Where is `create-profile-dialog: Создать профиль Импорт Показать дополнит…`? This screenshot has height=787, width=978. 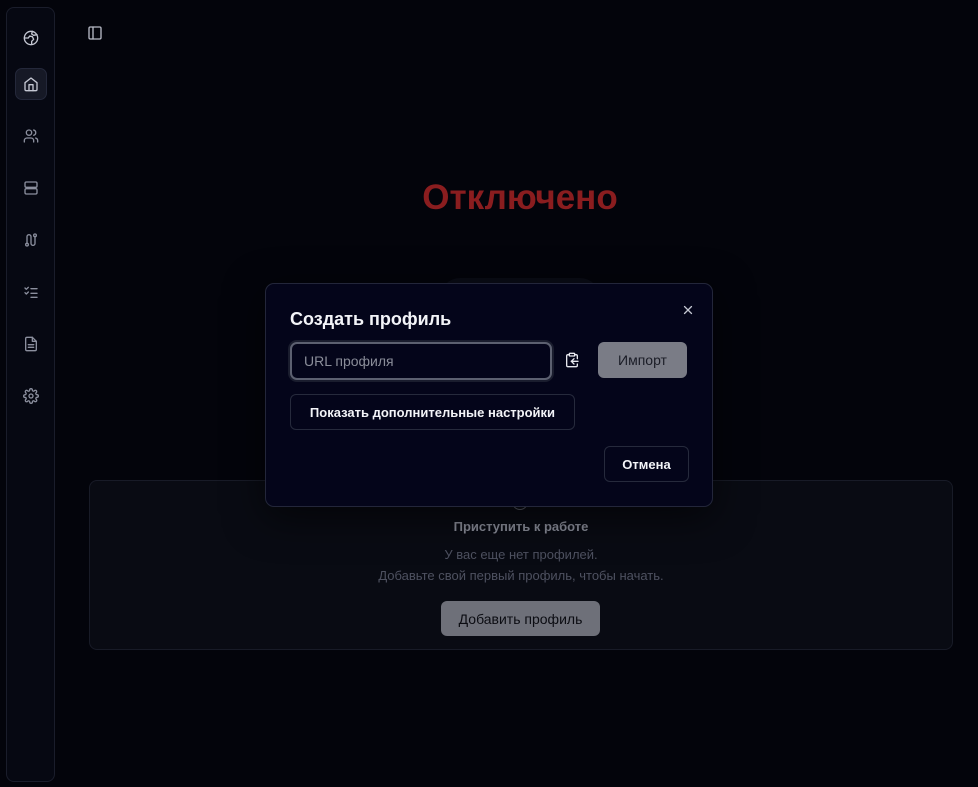 create-profile-dialog: Создать профиль Импорт Показать дополнит… is located at coordinates (489, 395).